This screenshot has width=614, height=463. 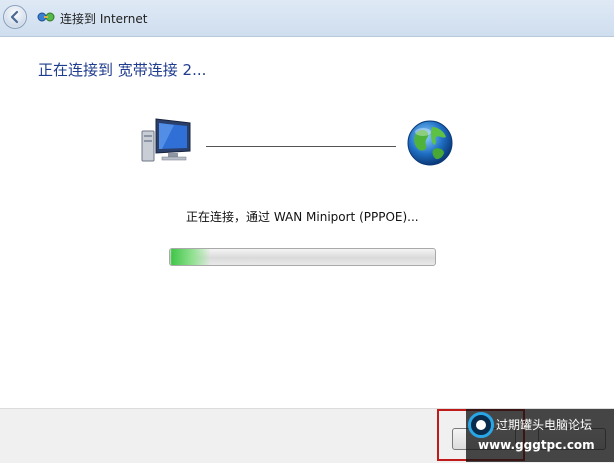 I want to click on back-button, so click(x=15, y=17).